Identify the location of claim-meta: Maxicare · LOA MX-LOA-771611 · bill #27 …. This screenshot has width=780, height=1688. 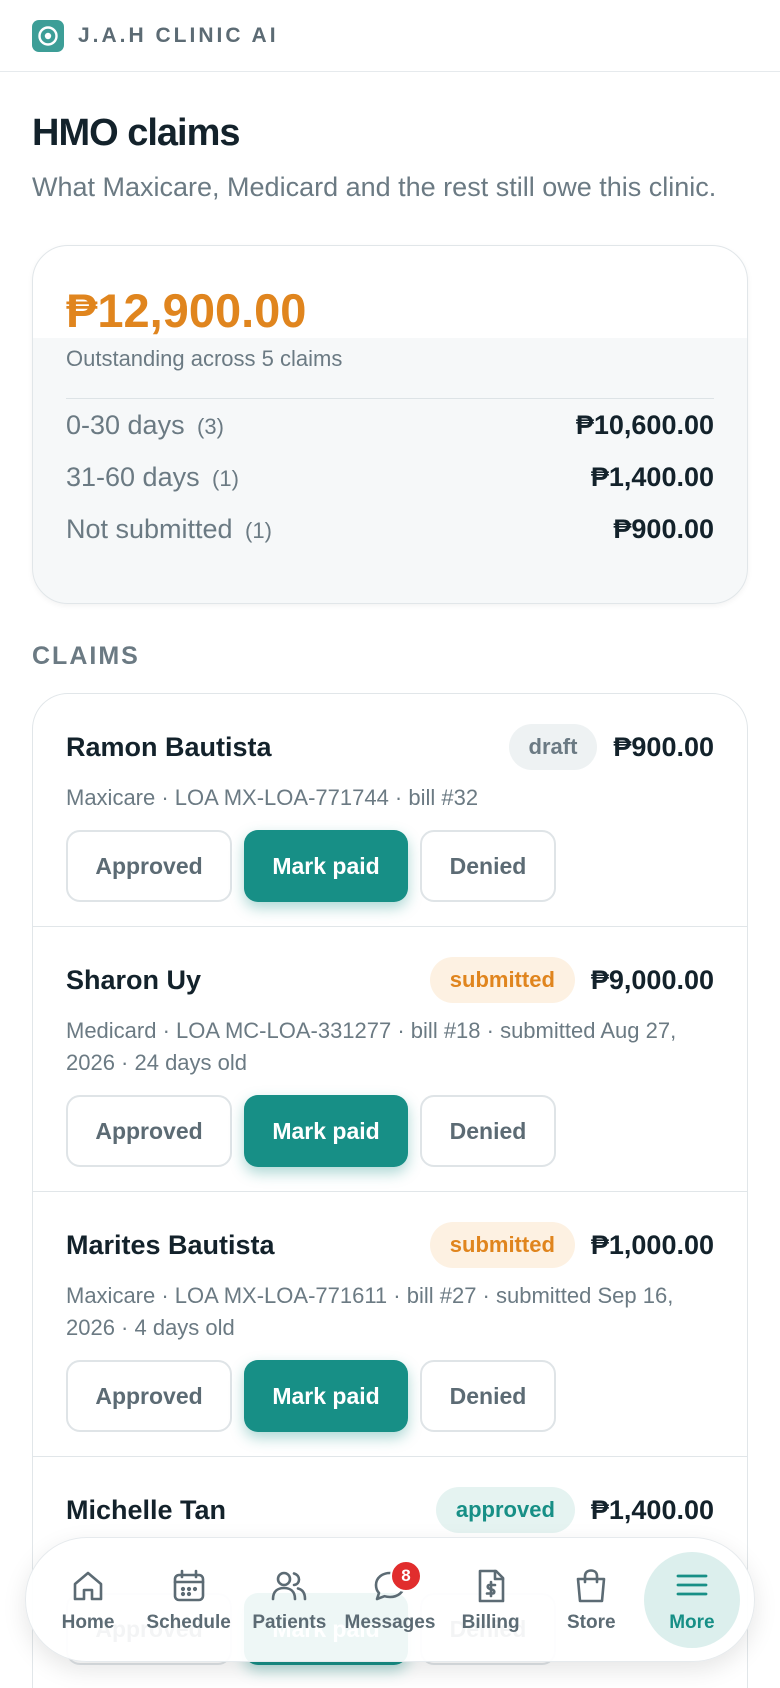
(370, 1311).